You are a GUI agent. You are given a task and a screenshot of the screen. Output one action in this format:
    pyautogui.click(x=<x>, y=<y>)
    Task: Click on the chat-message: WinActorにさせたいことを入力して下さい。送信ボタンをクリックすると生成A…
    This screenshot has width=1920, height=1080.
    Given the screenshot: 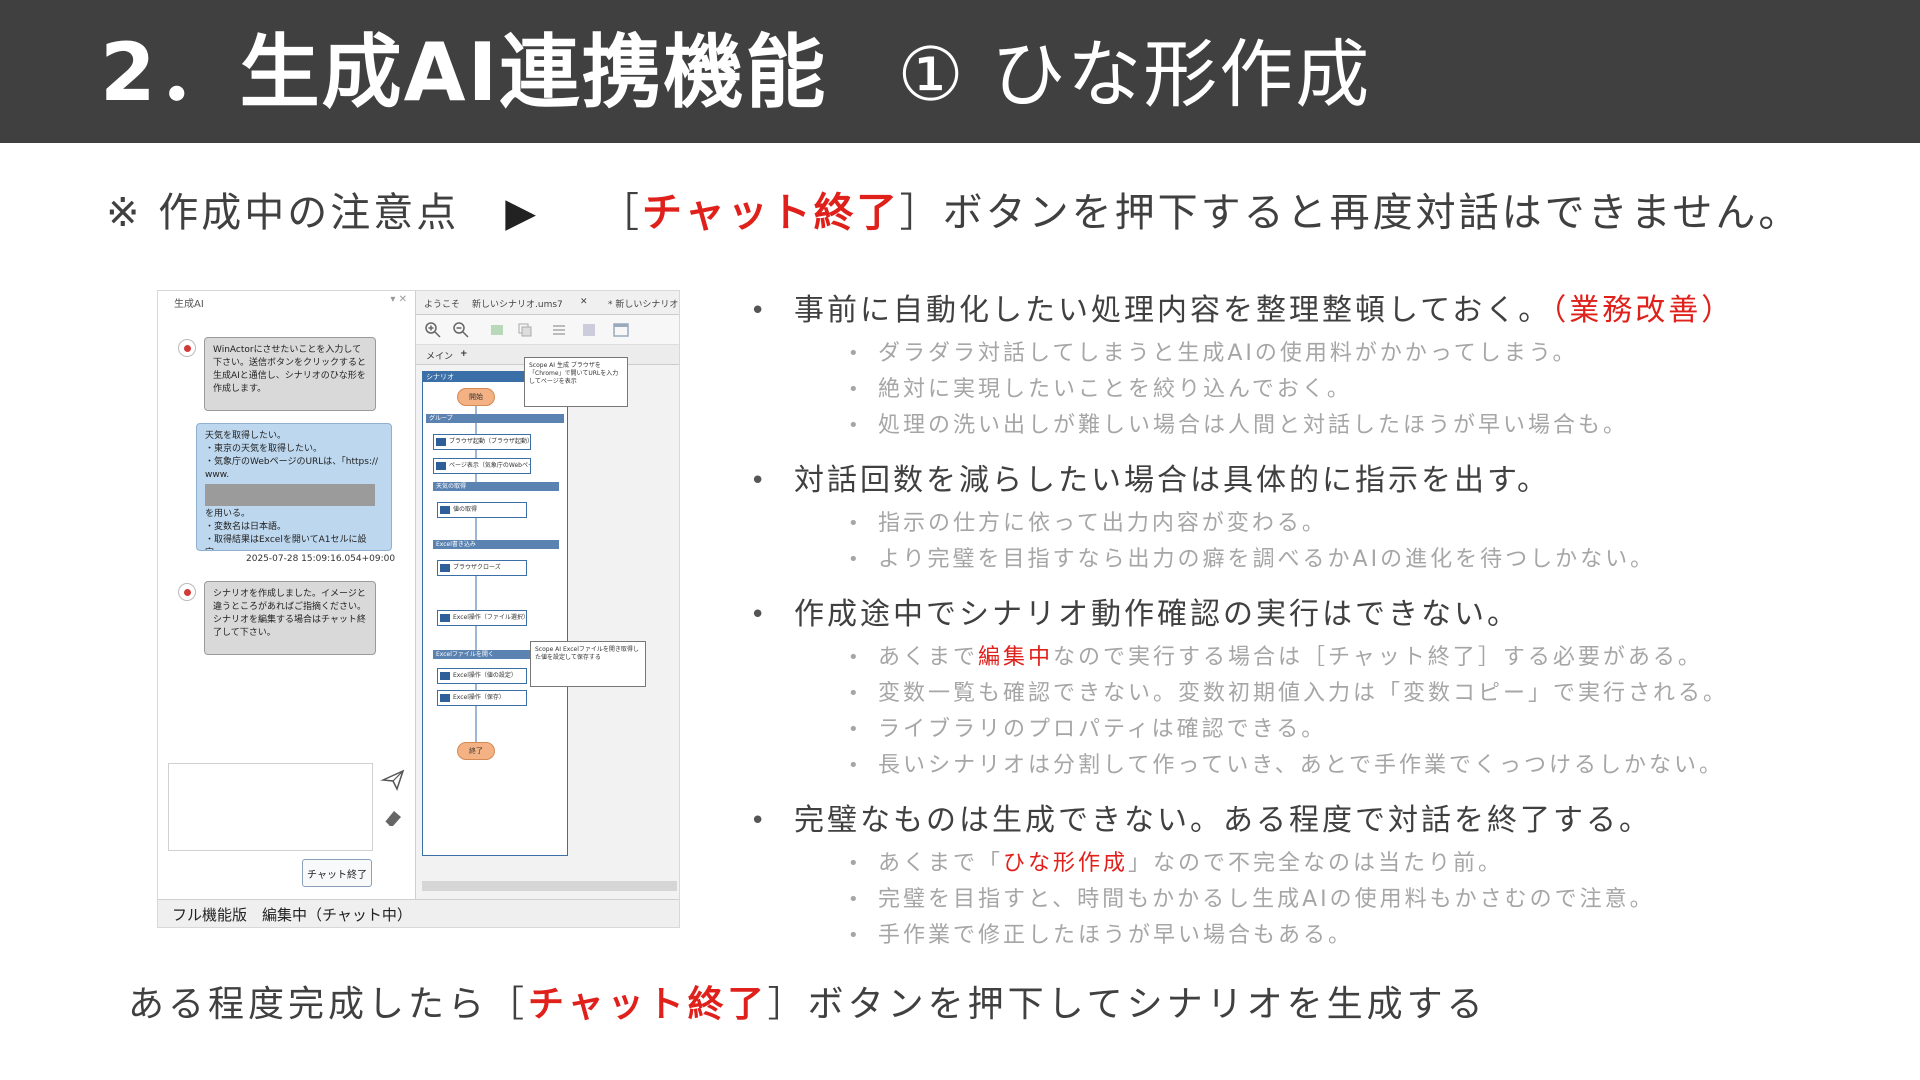 What is the action you would take?
    pyautogui.click(x=290, y=374)
    